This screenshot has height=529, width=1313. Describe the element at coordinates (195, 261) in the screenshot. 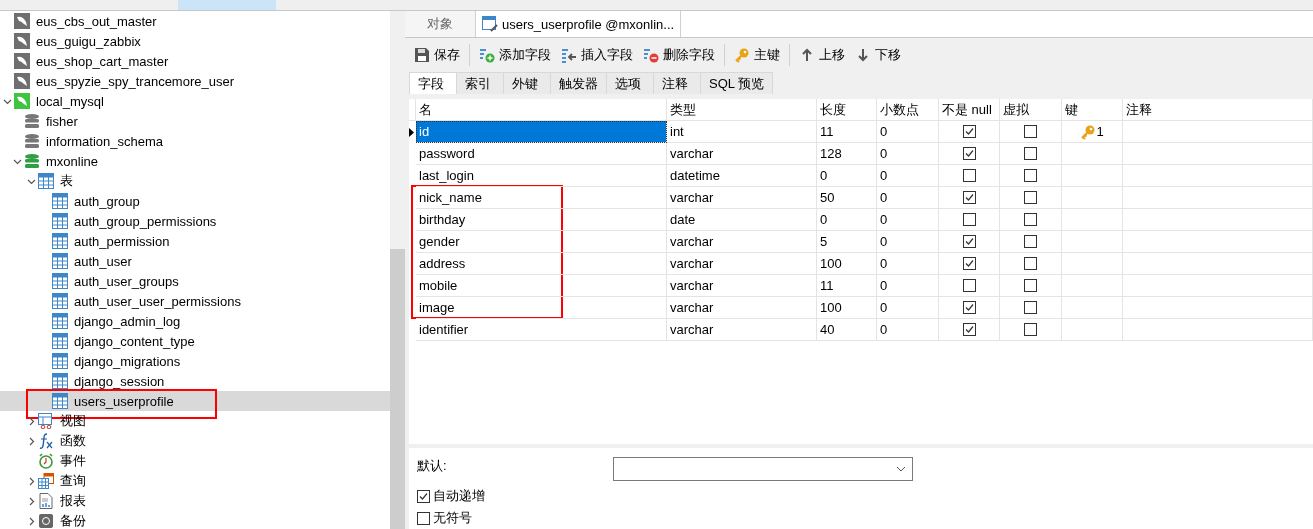

I see `tree-item: auth_user` at that location.